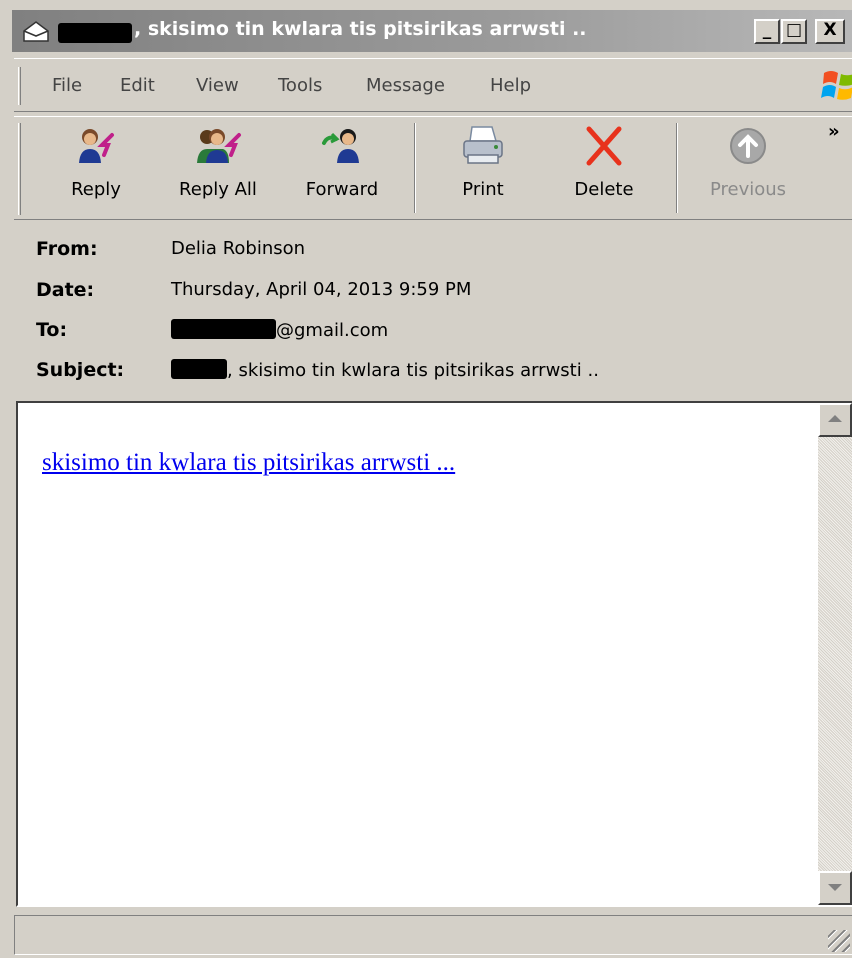  I want to click on from-label: From:, so click(67, 249).